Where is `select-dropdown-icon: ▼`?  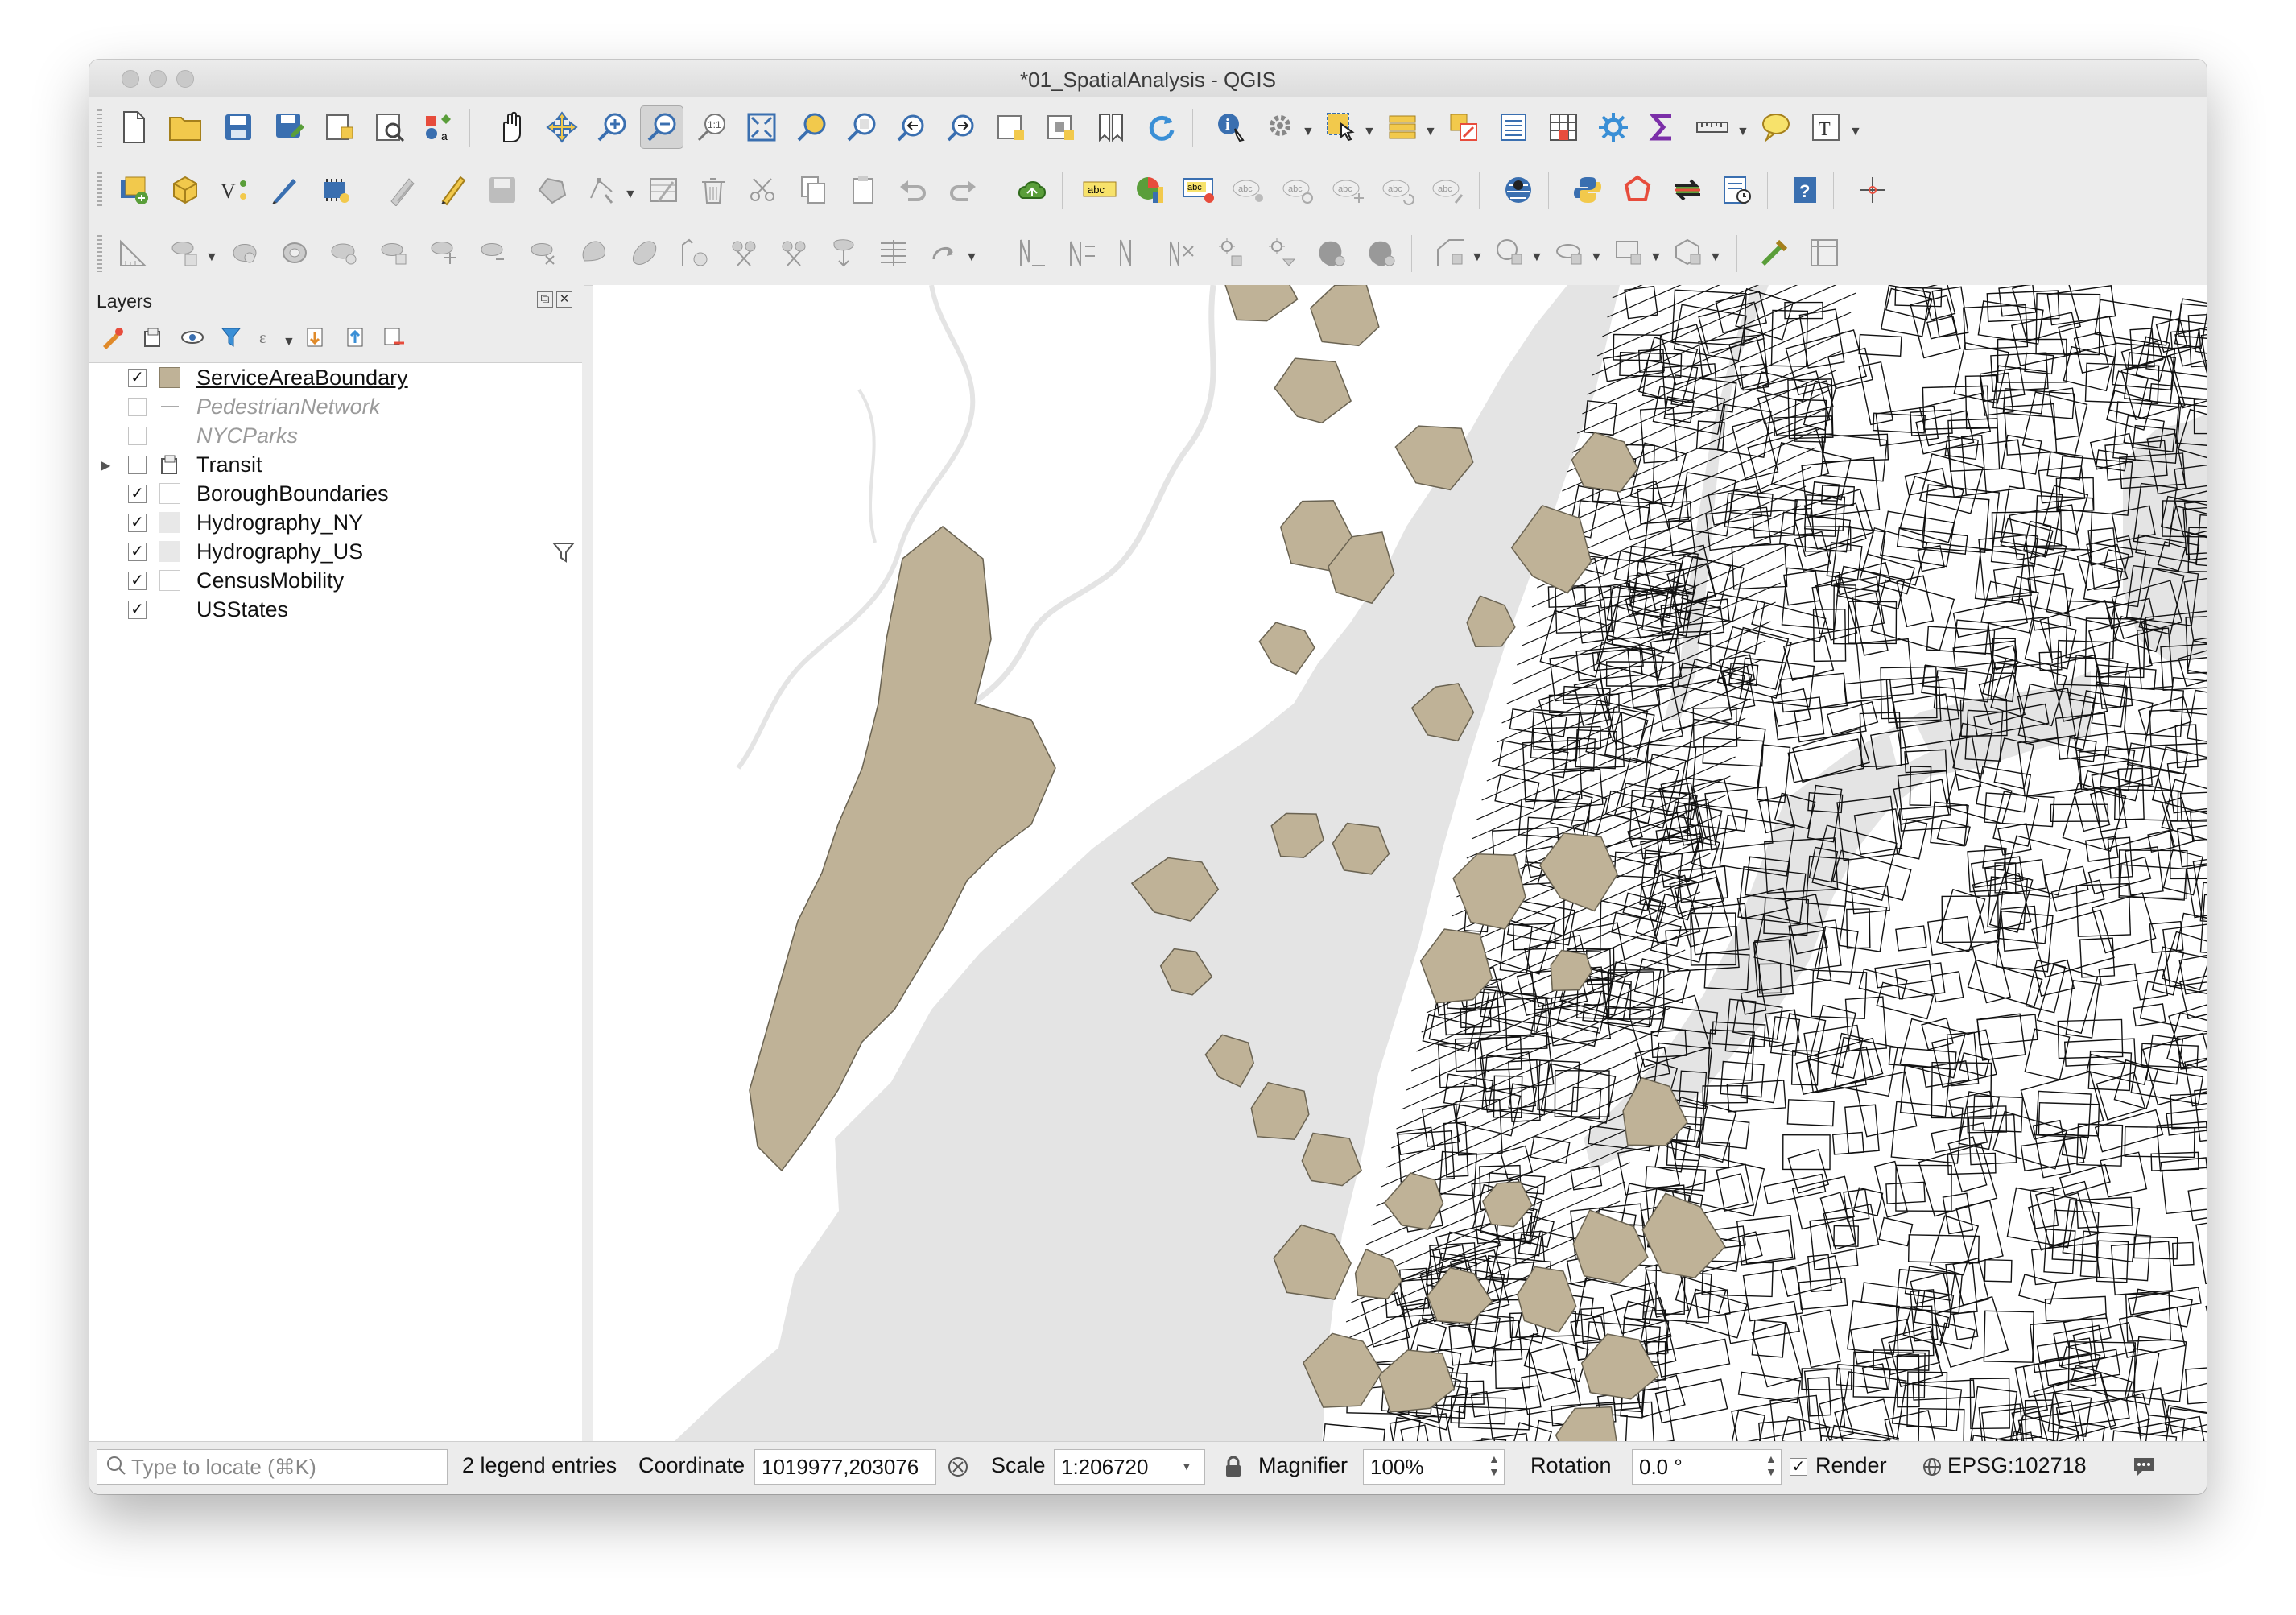 select-dropdown-icon: ▼ is located at coordinates (1369, 132).